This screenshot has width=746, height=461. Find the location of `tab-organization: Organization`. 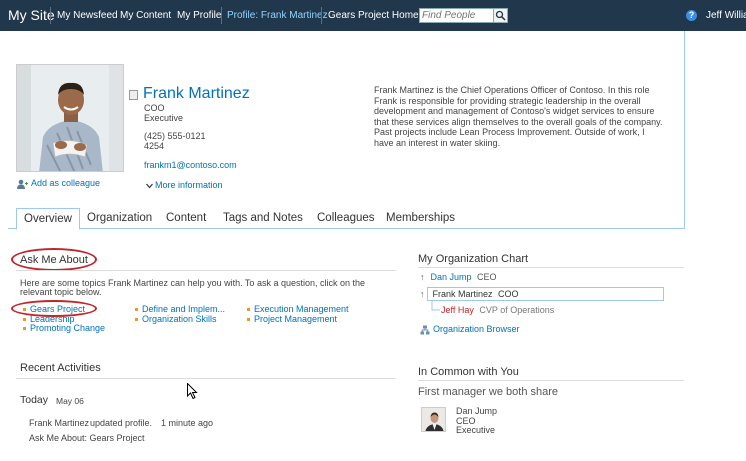

tab-organization: Organization is located at coordinates (119, 219).